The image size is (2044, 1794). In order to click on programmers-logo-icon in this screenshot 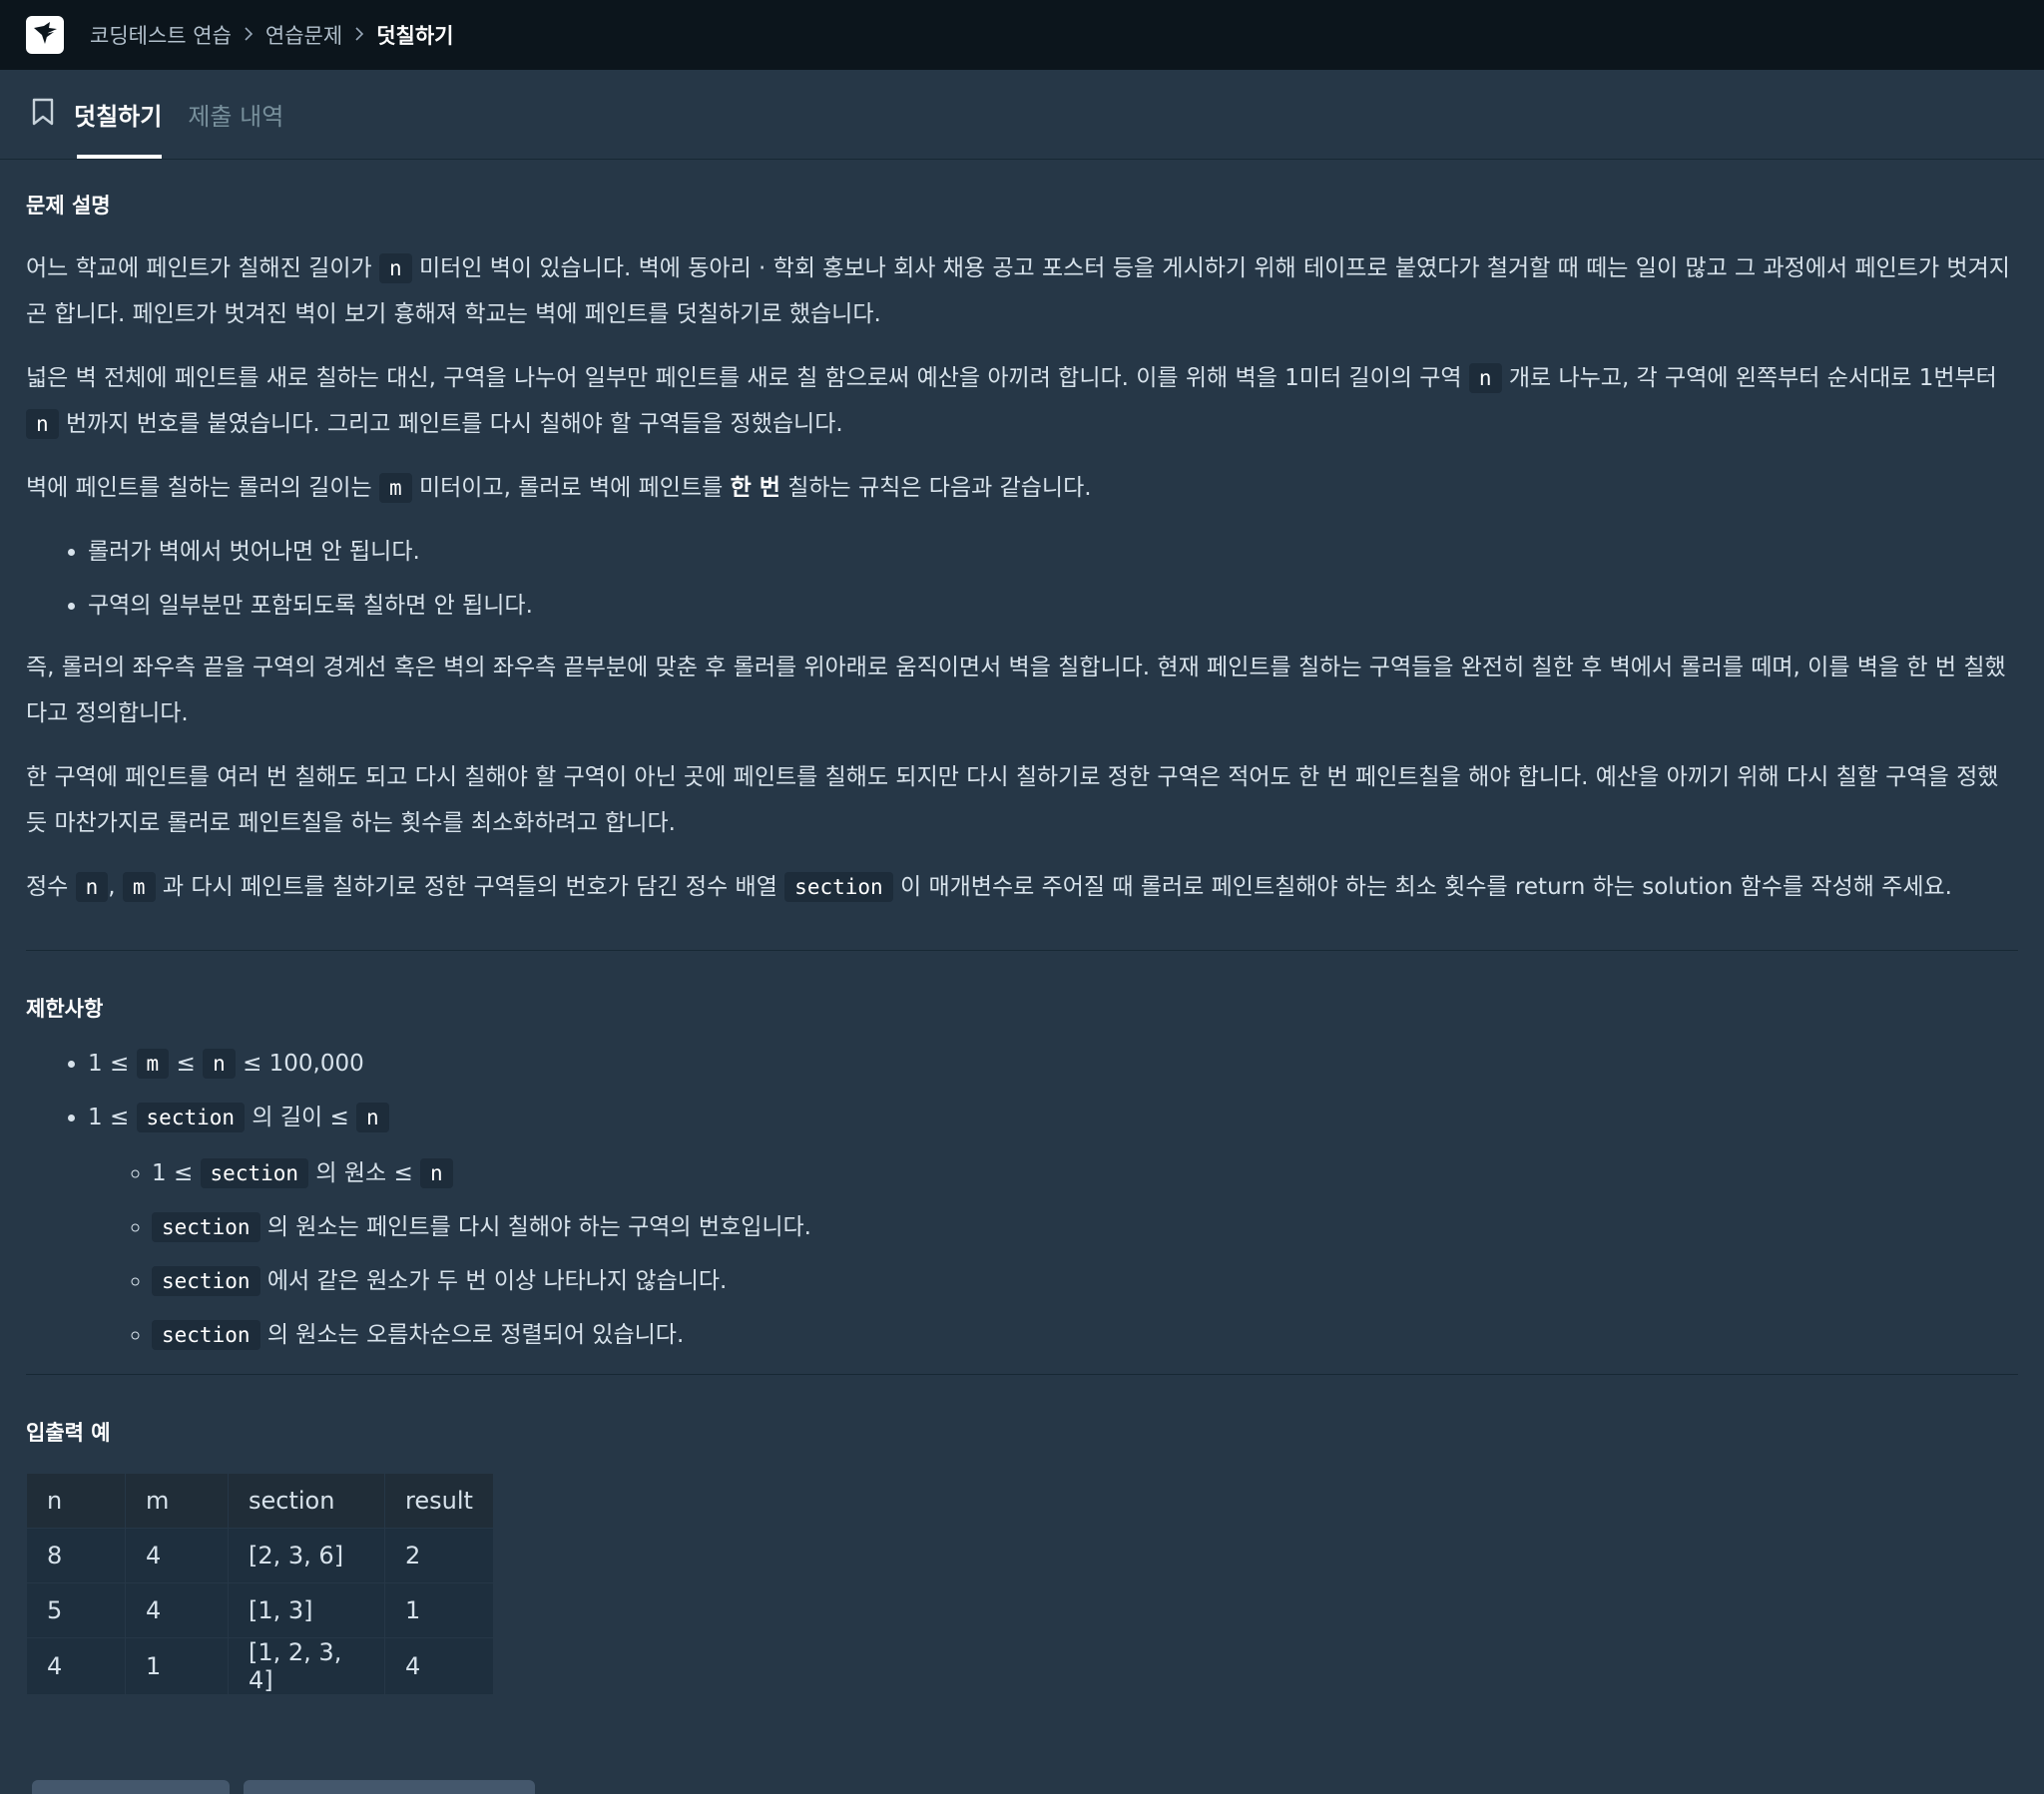, I will do `click(45, 35)`.